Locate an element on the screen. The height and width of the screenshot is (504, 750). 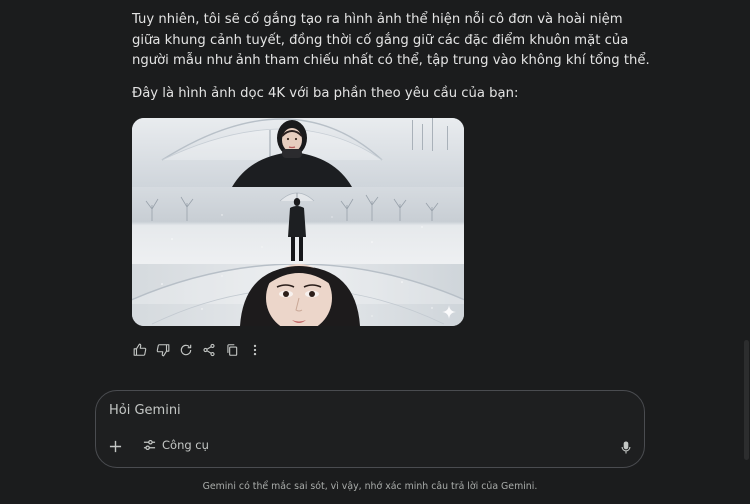
image-panel-top is located at coordinates (298, 152).